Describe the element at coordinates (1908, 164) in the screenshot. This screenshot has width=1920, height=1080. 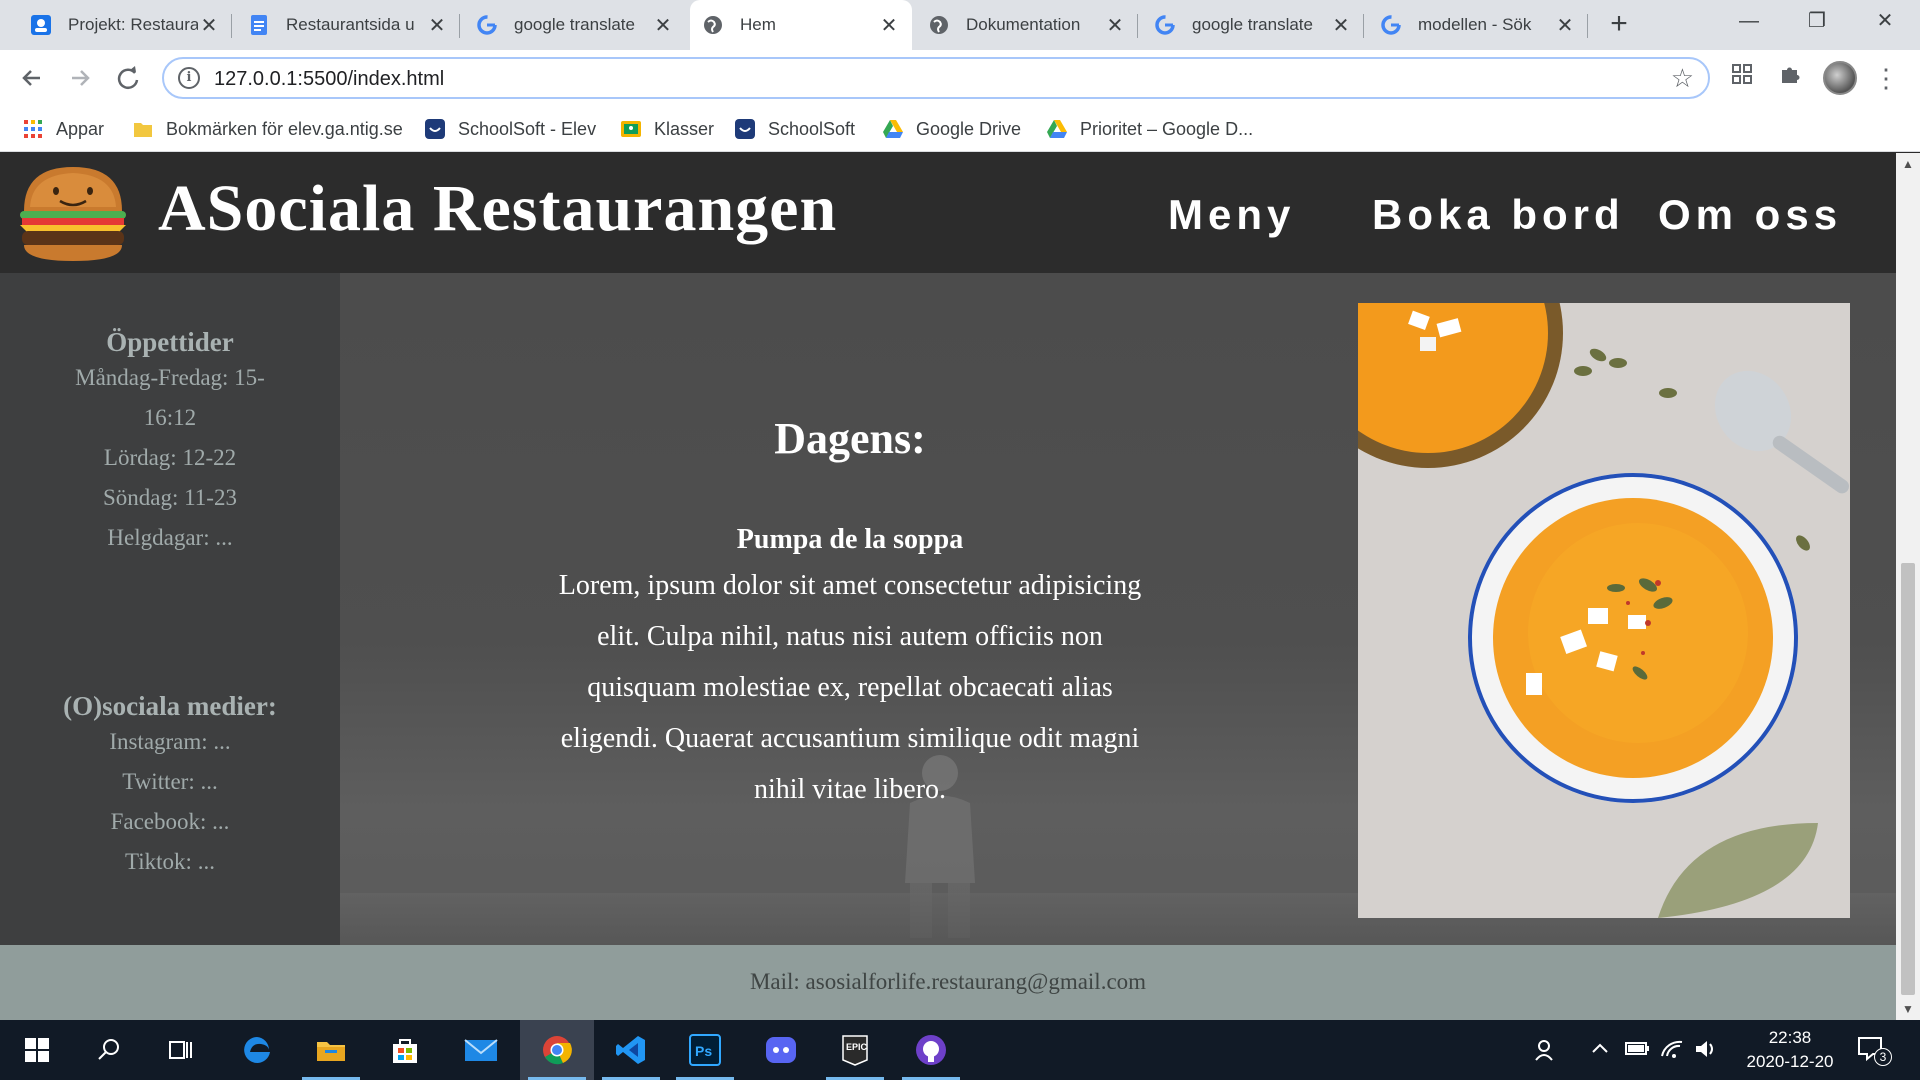
I see `scroll-up-arrow-icon: ▲` at that location.